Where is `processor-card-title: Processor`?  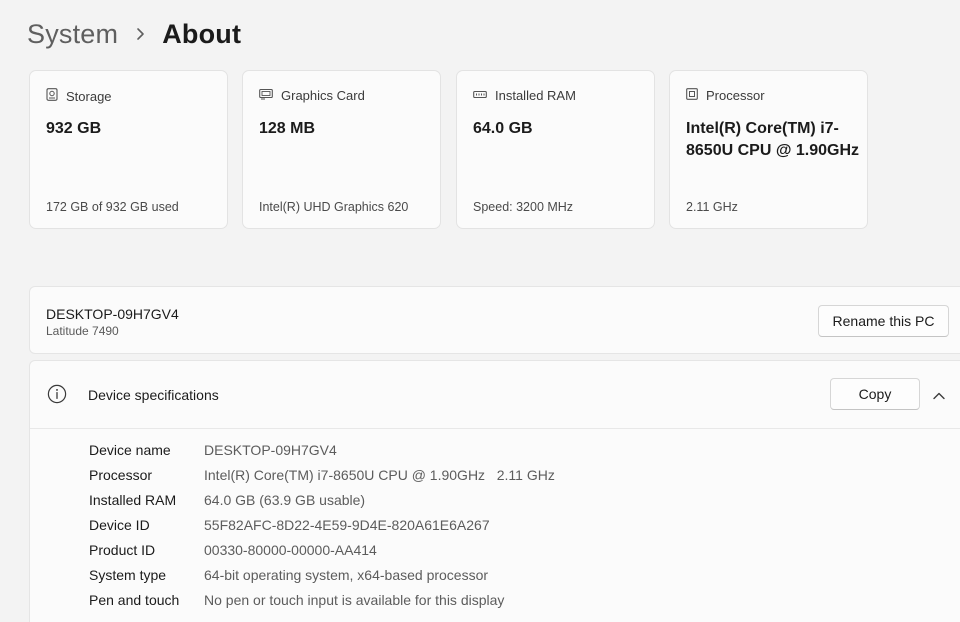
processor-card-title: Processor is located at coordinates (735, 95).